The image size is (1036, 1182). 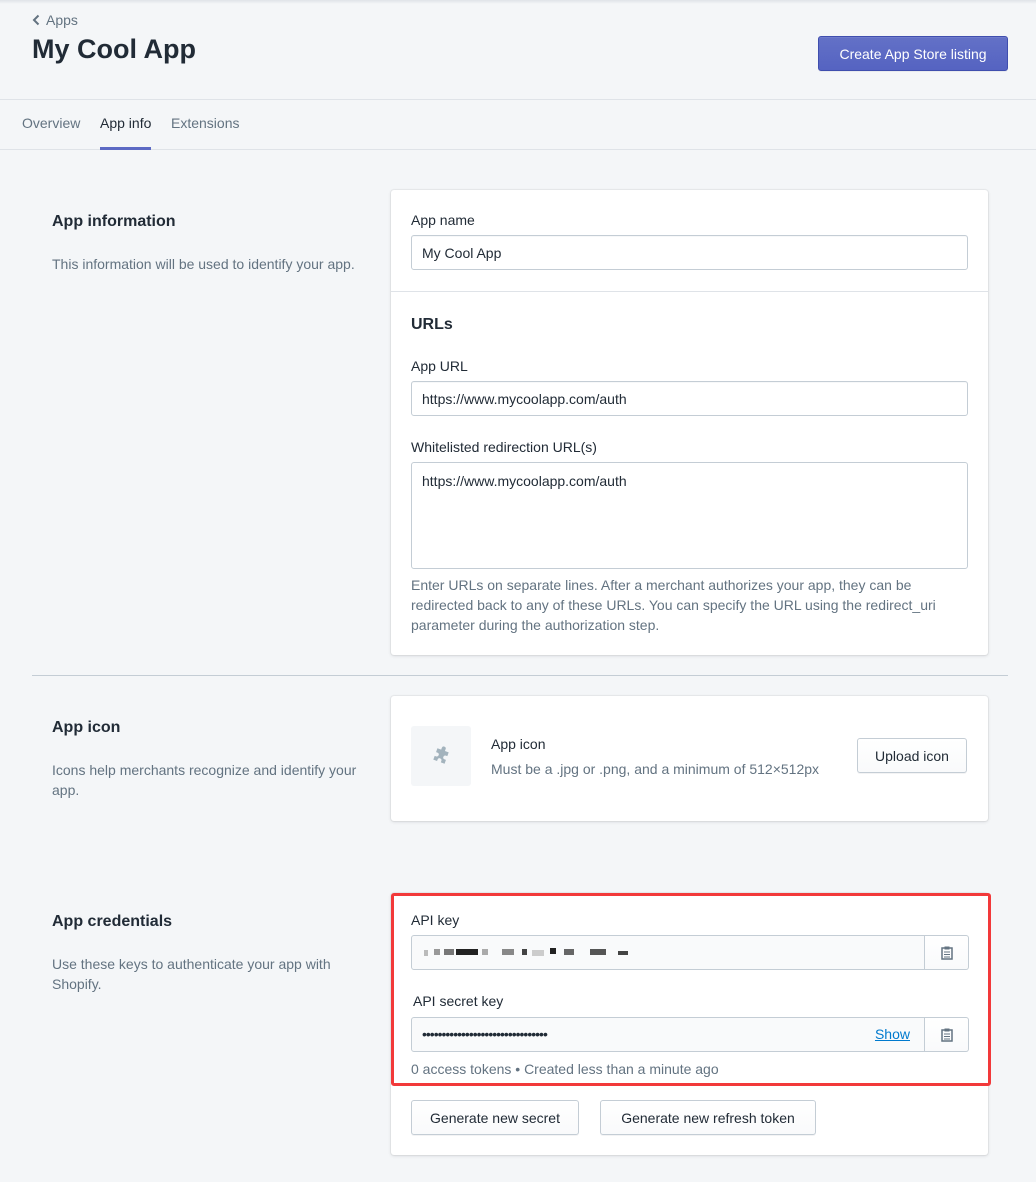 What do you see at coordinates (432, 324) in the screenshot?
I see `urls-heading: URLs` at bounding box center [432, 324].